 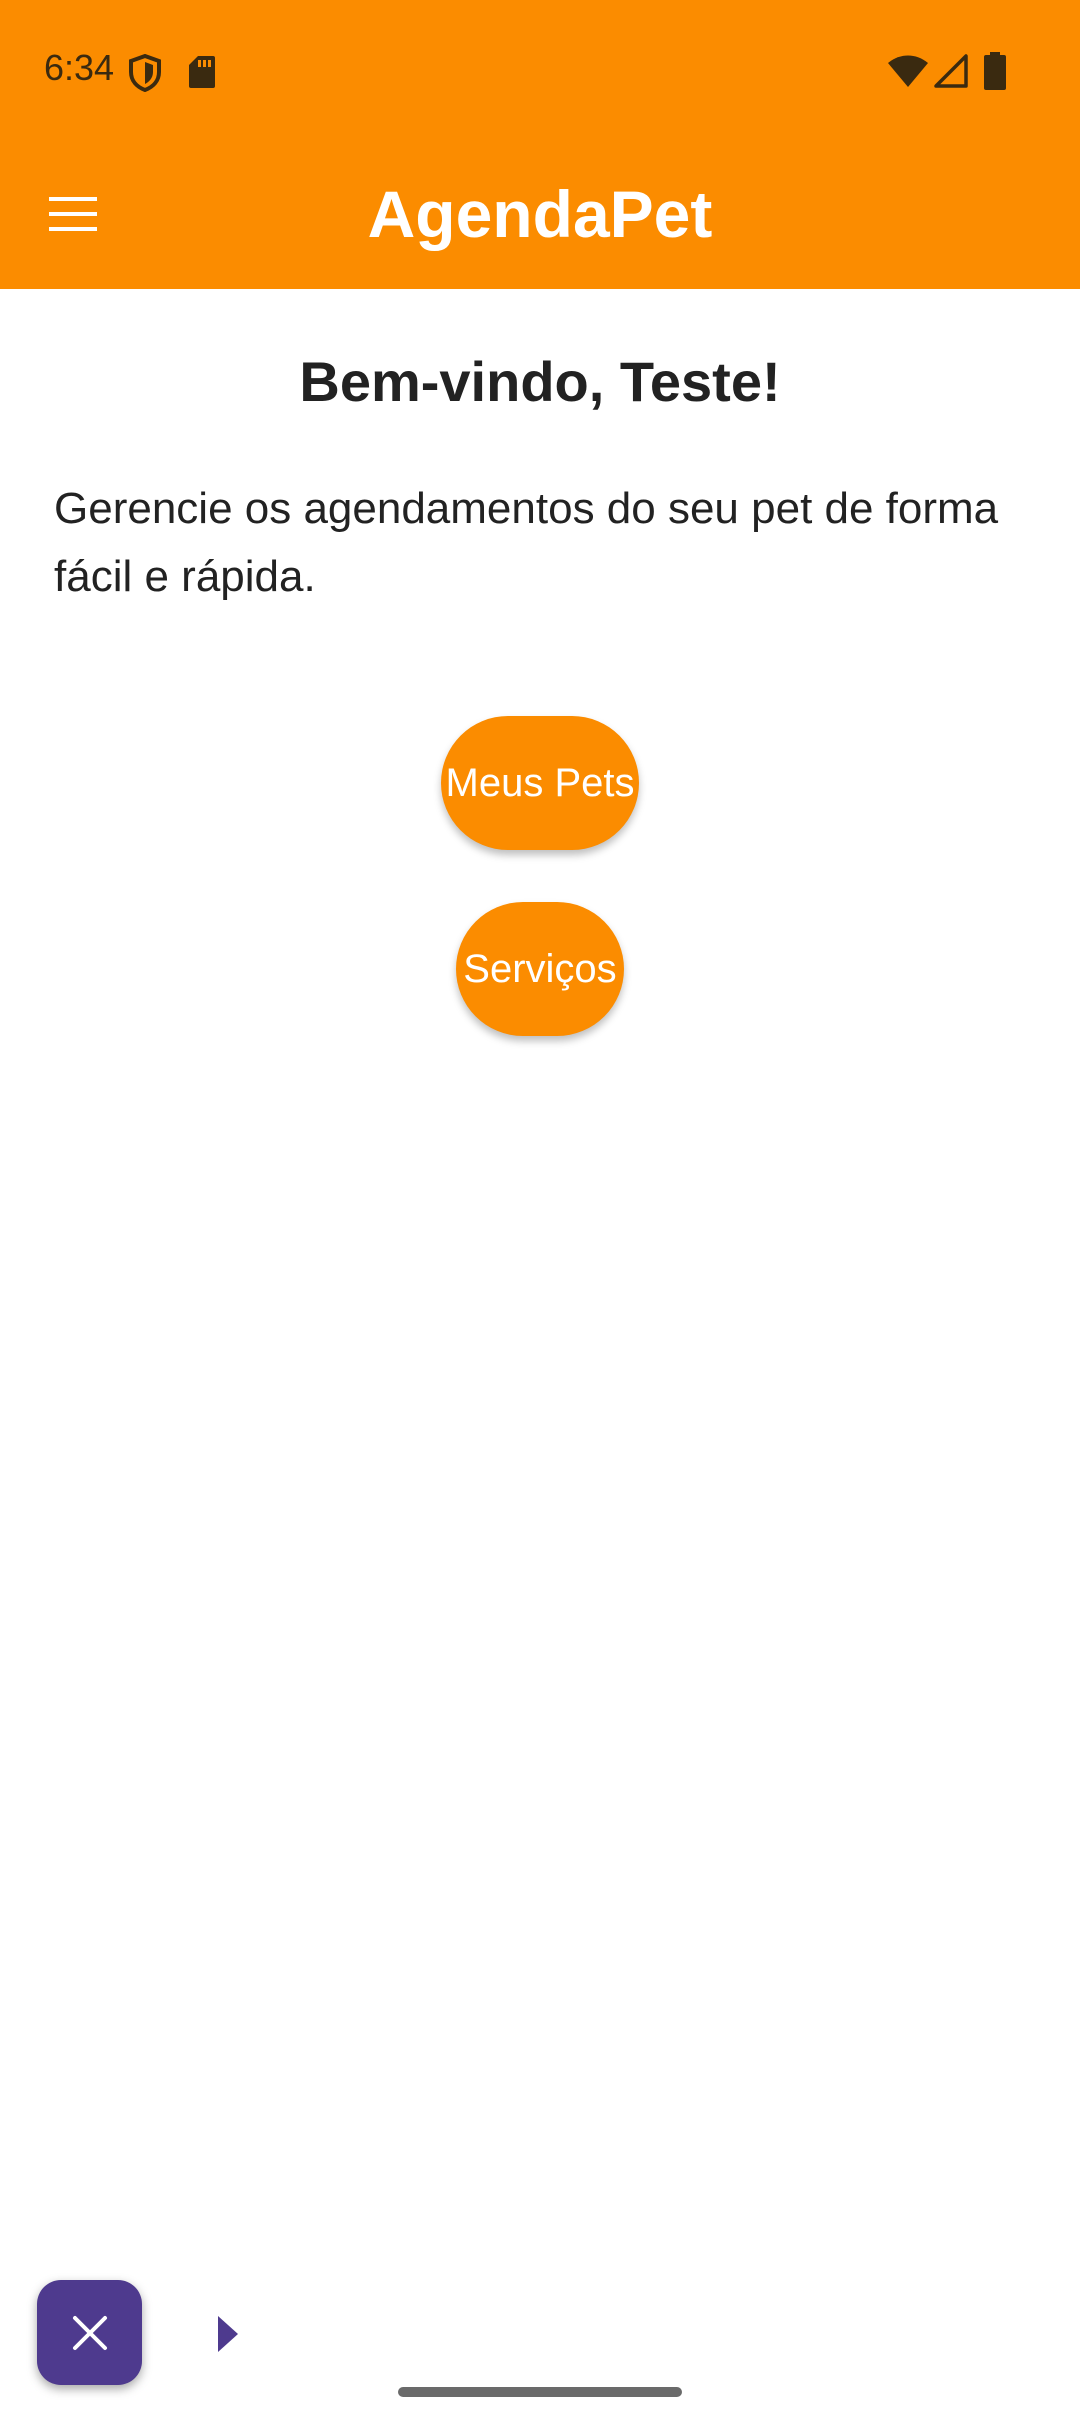 I want to click on app-title: AgendaPet, so click(x=540, y=214).